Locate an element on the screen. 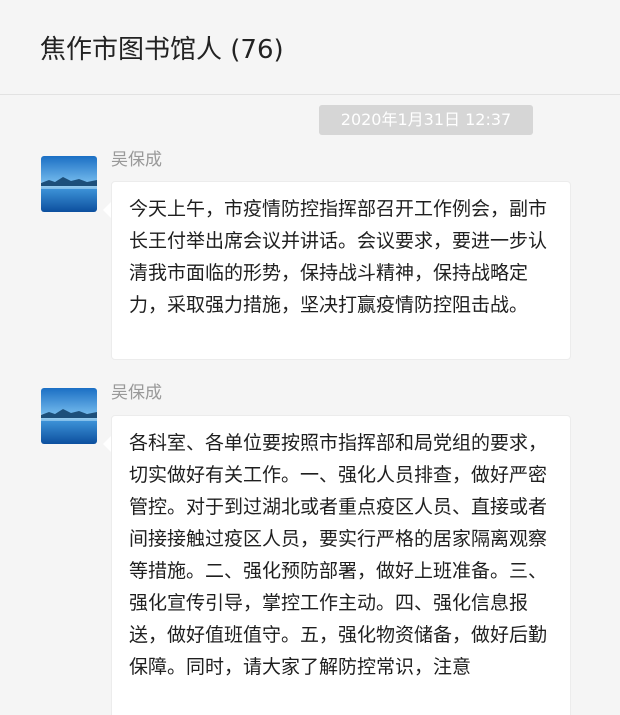  timestamp-badge: 2020年1月31日 12:37 is located at coordinates (426, 120).